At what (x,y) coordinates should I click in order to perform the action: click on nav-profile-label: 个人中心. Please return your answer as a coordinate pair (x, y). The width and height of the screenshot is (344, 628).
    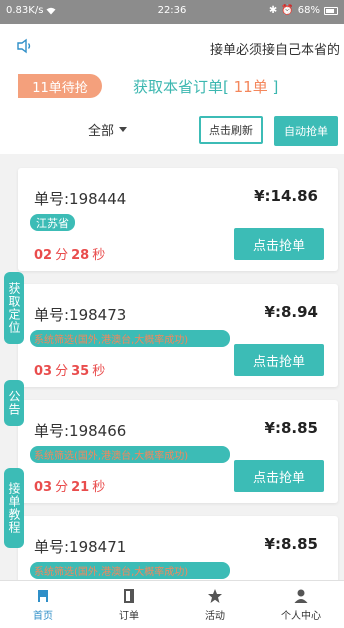
    Looking at the image, I should click on (301, 616).